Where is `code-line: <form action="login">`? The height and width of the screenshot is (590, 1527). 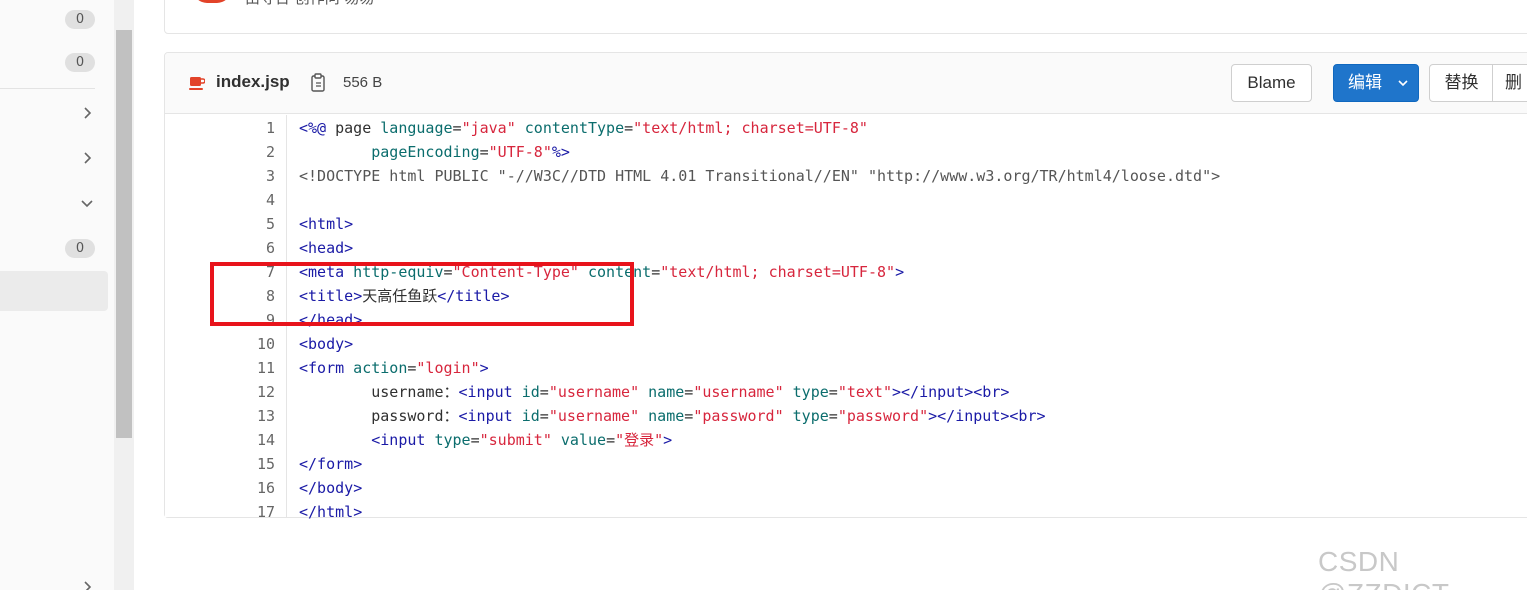 code-line: <form action="login"> is located at coordinates (394, 368).